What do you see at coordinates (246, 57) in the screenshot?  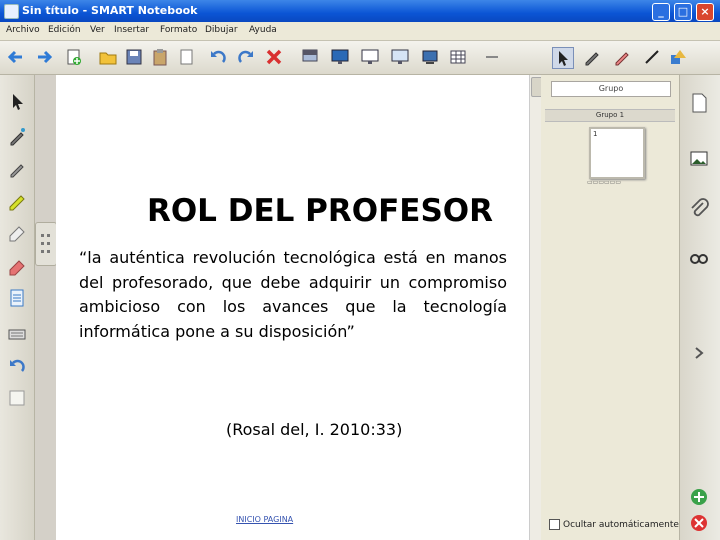 I see `redo-icon` at bounding box center [246, 57].